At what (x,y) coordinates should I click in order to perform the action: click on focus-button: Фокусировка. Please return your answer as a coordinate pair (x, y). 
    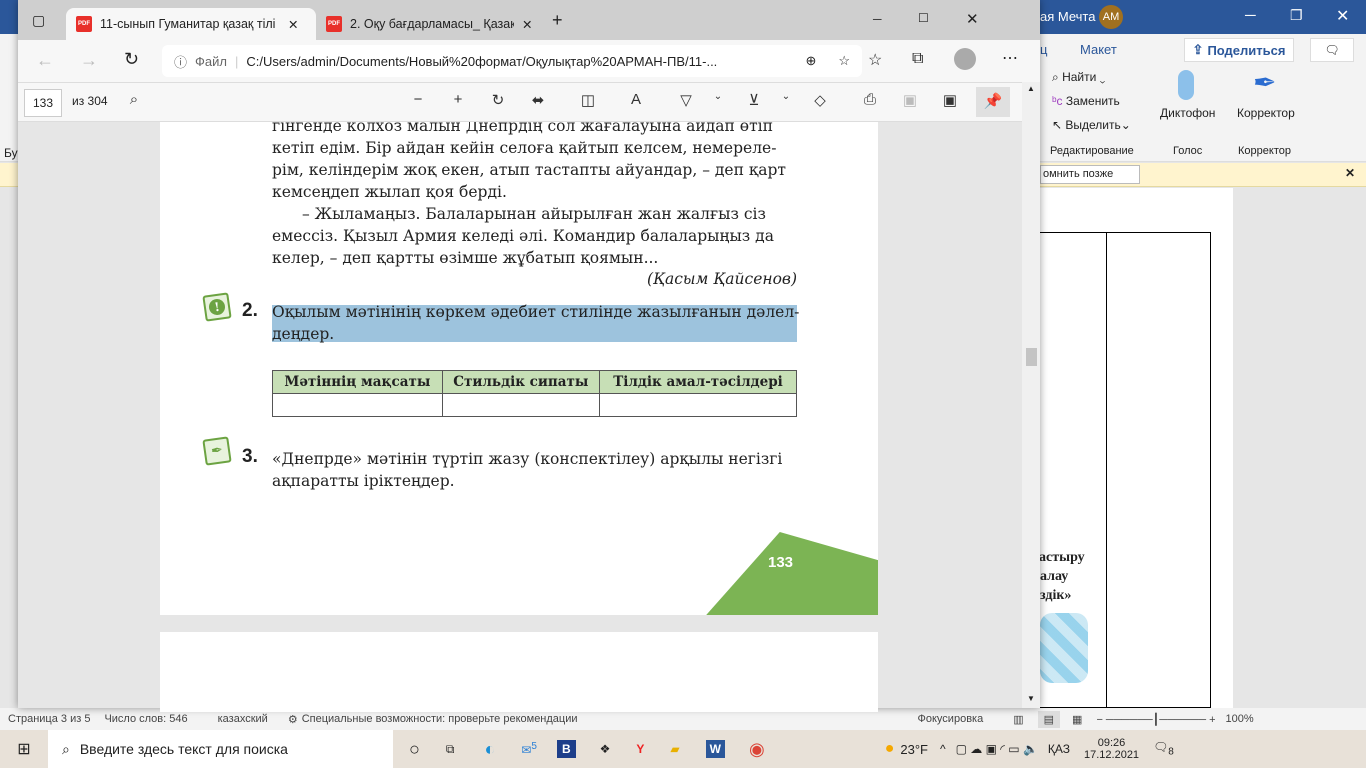
    Looking at the image, I should click on (951, 719).